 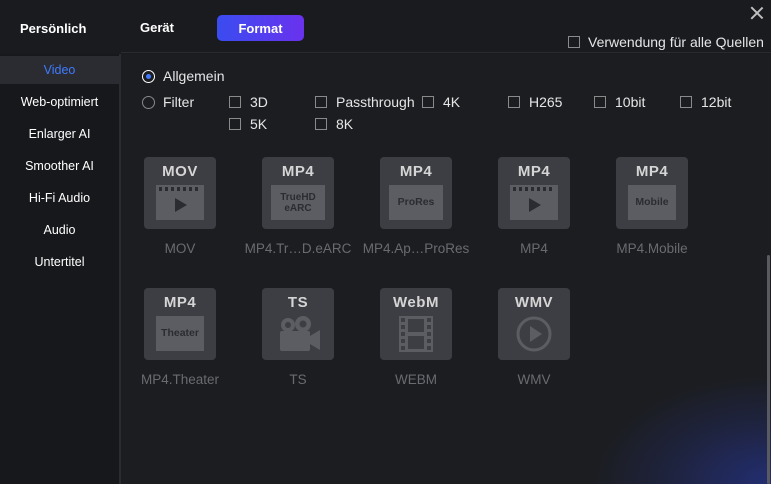 I want to click on truehd-earc-icon: TrueHD eARC, so click(x=298, y=202).